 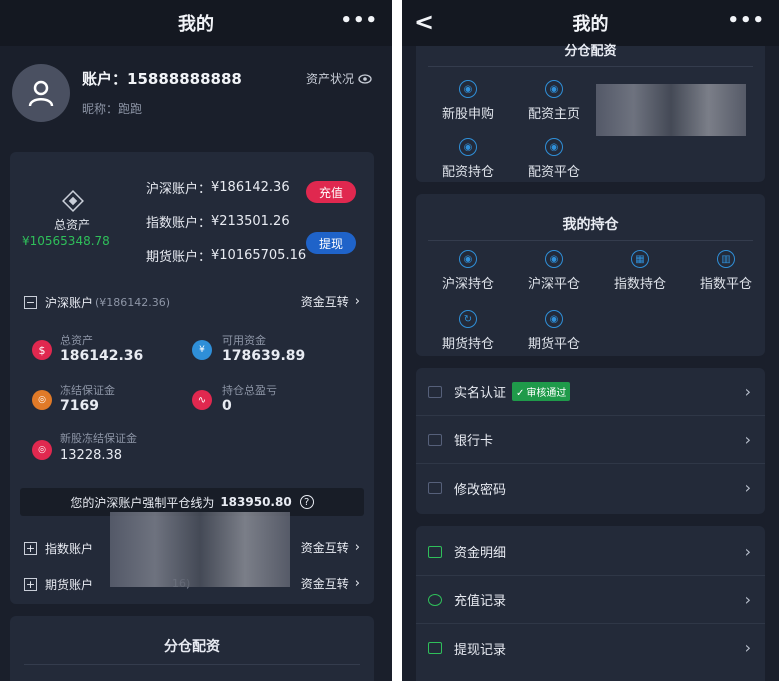 What do you see at coordinates (424, 22) in the screenshot?
I see `back-icon: <` at bounding box center [424, 22].